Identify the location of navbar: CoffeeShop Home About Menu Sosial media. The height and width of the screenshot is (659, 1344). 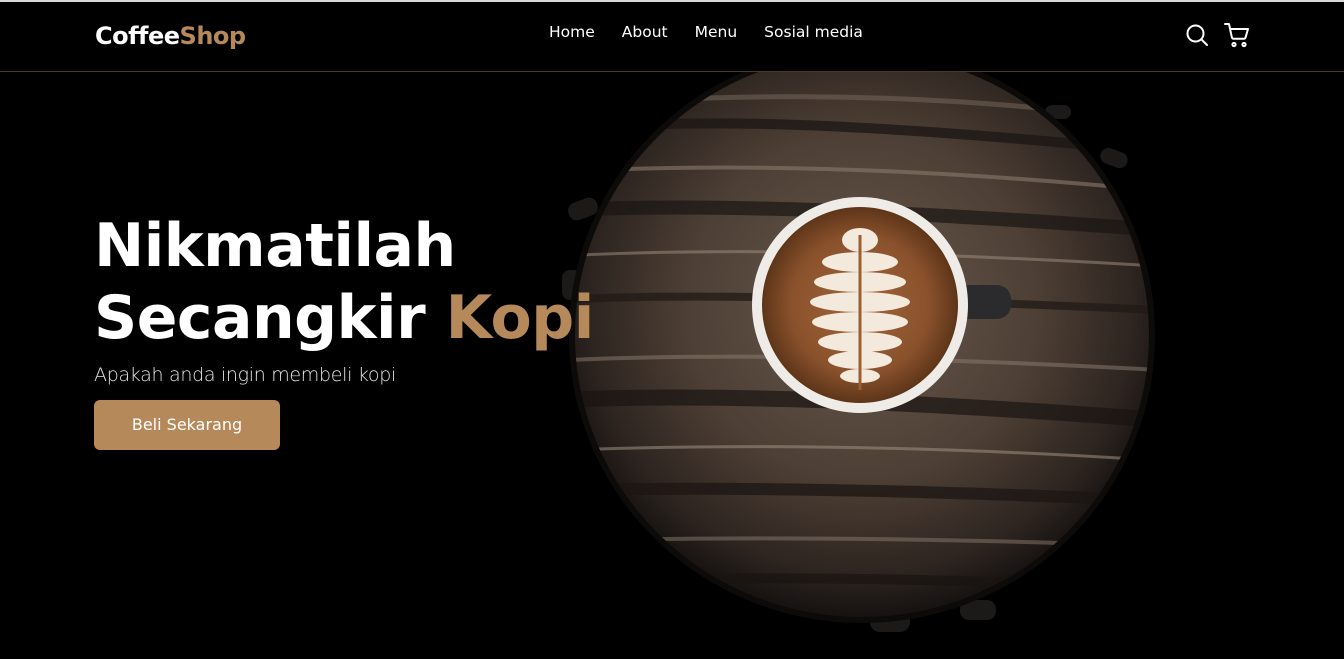
(672, 37).